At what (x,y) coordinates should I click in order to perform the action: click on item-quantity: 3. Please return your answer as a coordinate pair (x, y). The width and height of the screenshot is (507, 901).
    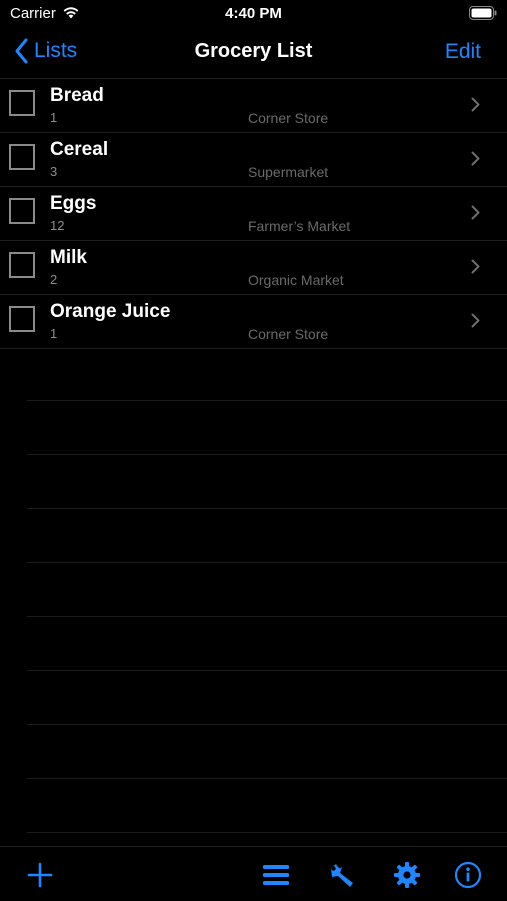
    Looking at the image, I should click on (54, 171).